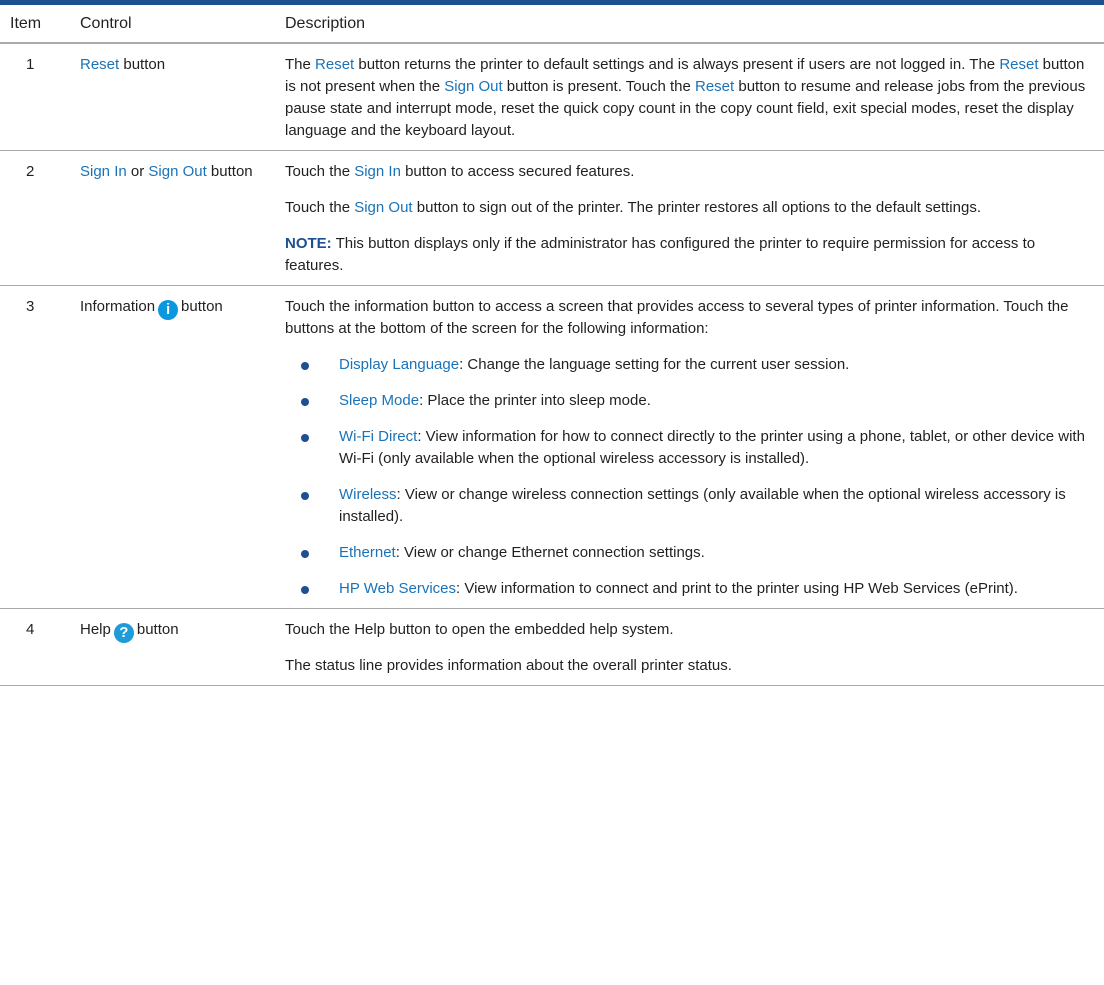 The width and height of the screenshot is (1104, 985). What do you see at coordinates (30, 306) in the screenshot?
I see `item-number: 3` at bounding box center [30, 306].